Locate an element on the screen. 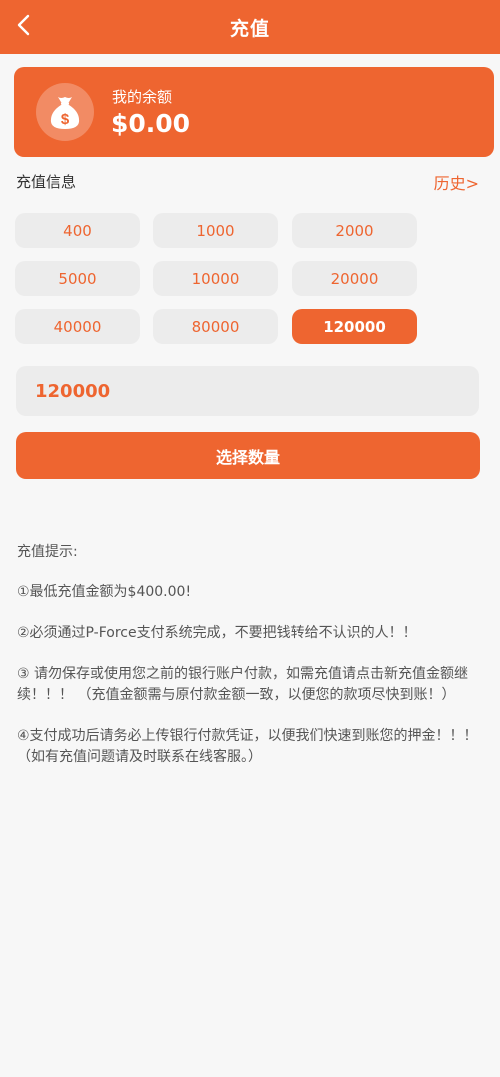  amount-option-400: 400 is located at coordinates (77, 230).